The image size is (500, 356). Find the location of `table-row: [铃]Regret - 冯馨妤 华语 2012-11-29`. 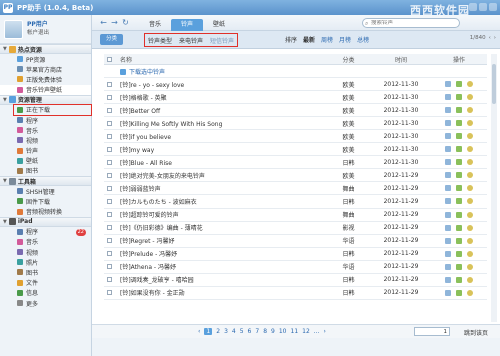

table-row: [铃]Regret - 冯馨妤 华语 2012-11-29 is located at coordinates (295, 241).